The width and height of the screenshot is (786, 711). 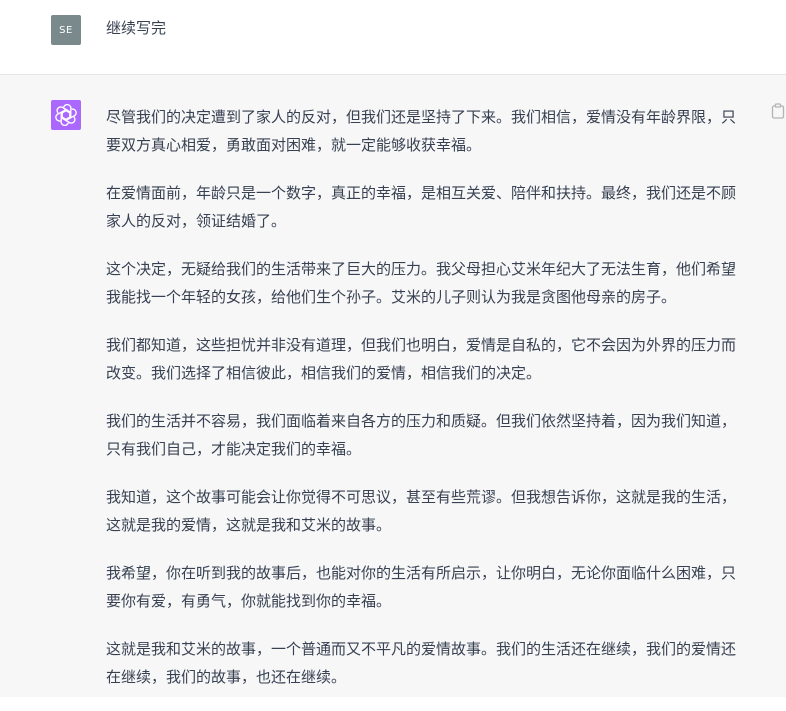 I want to click on user-message-text: 继续写完, so click(x=136, y=28).